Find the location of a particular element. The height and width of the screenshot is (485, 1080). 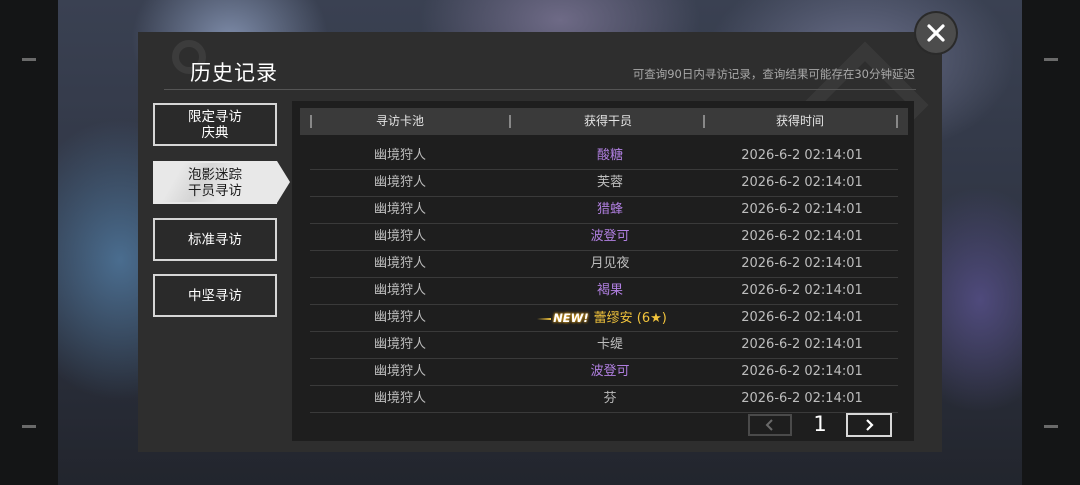

tab-label-line2: 干员寻访 is located at coordinates (215, 190).